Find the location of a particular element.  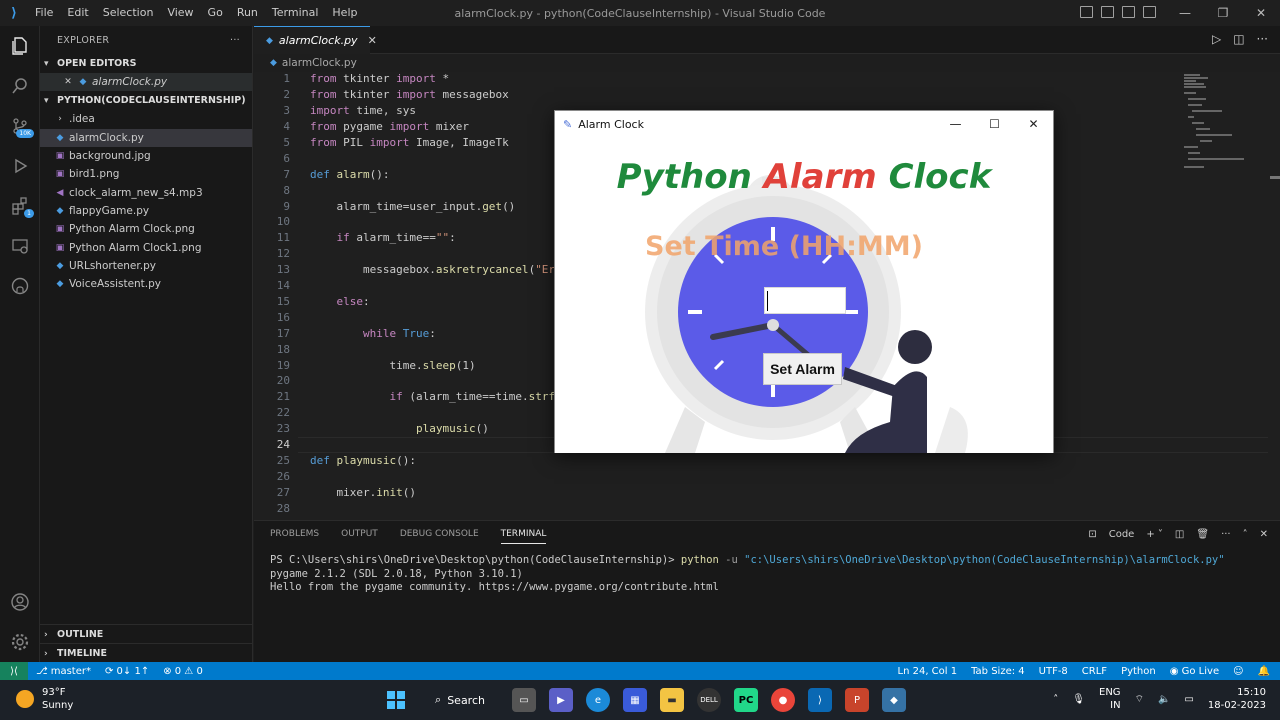

alarm-minimize-button: — is located at coordinates (955, 124).